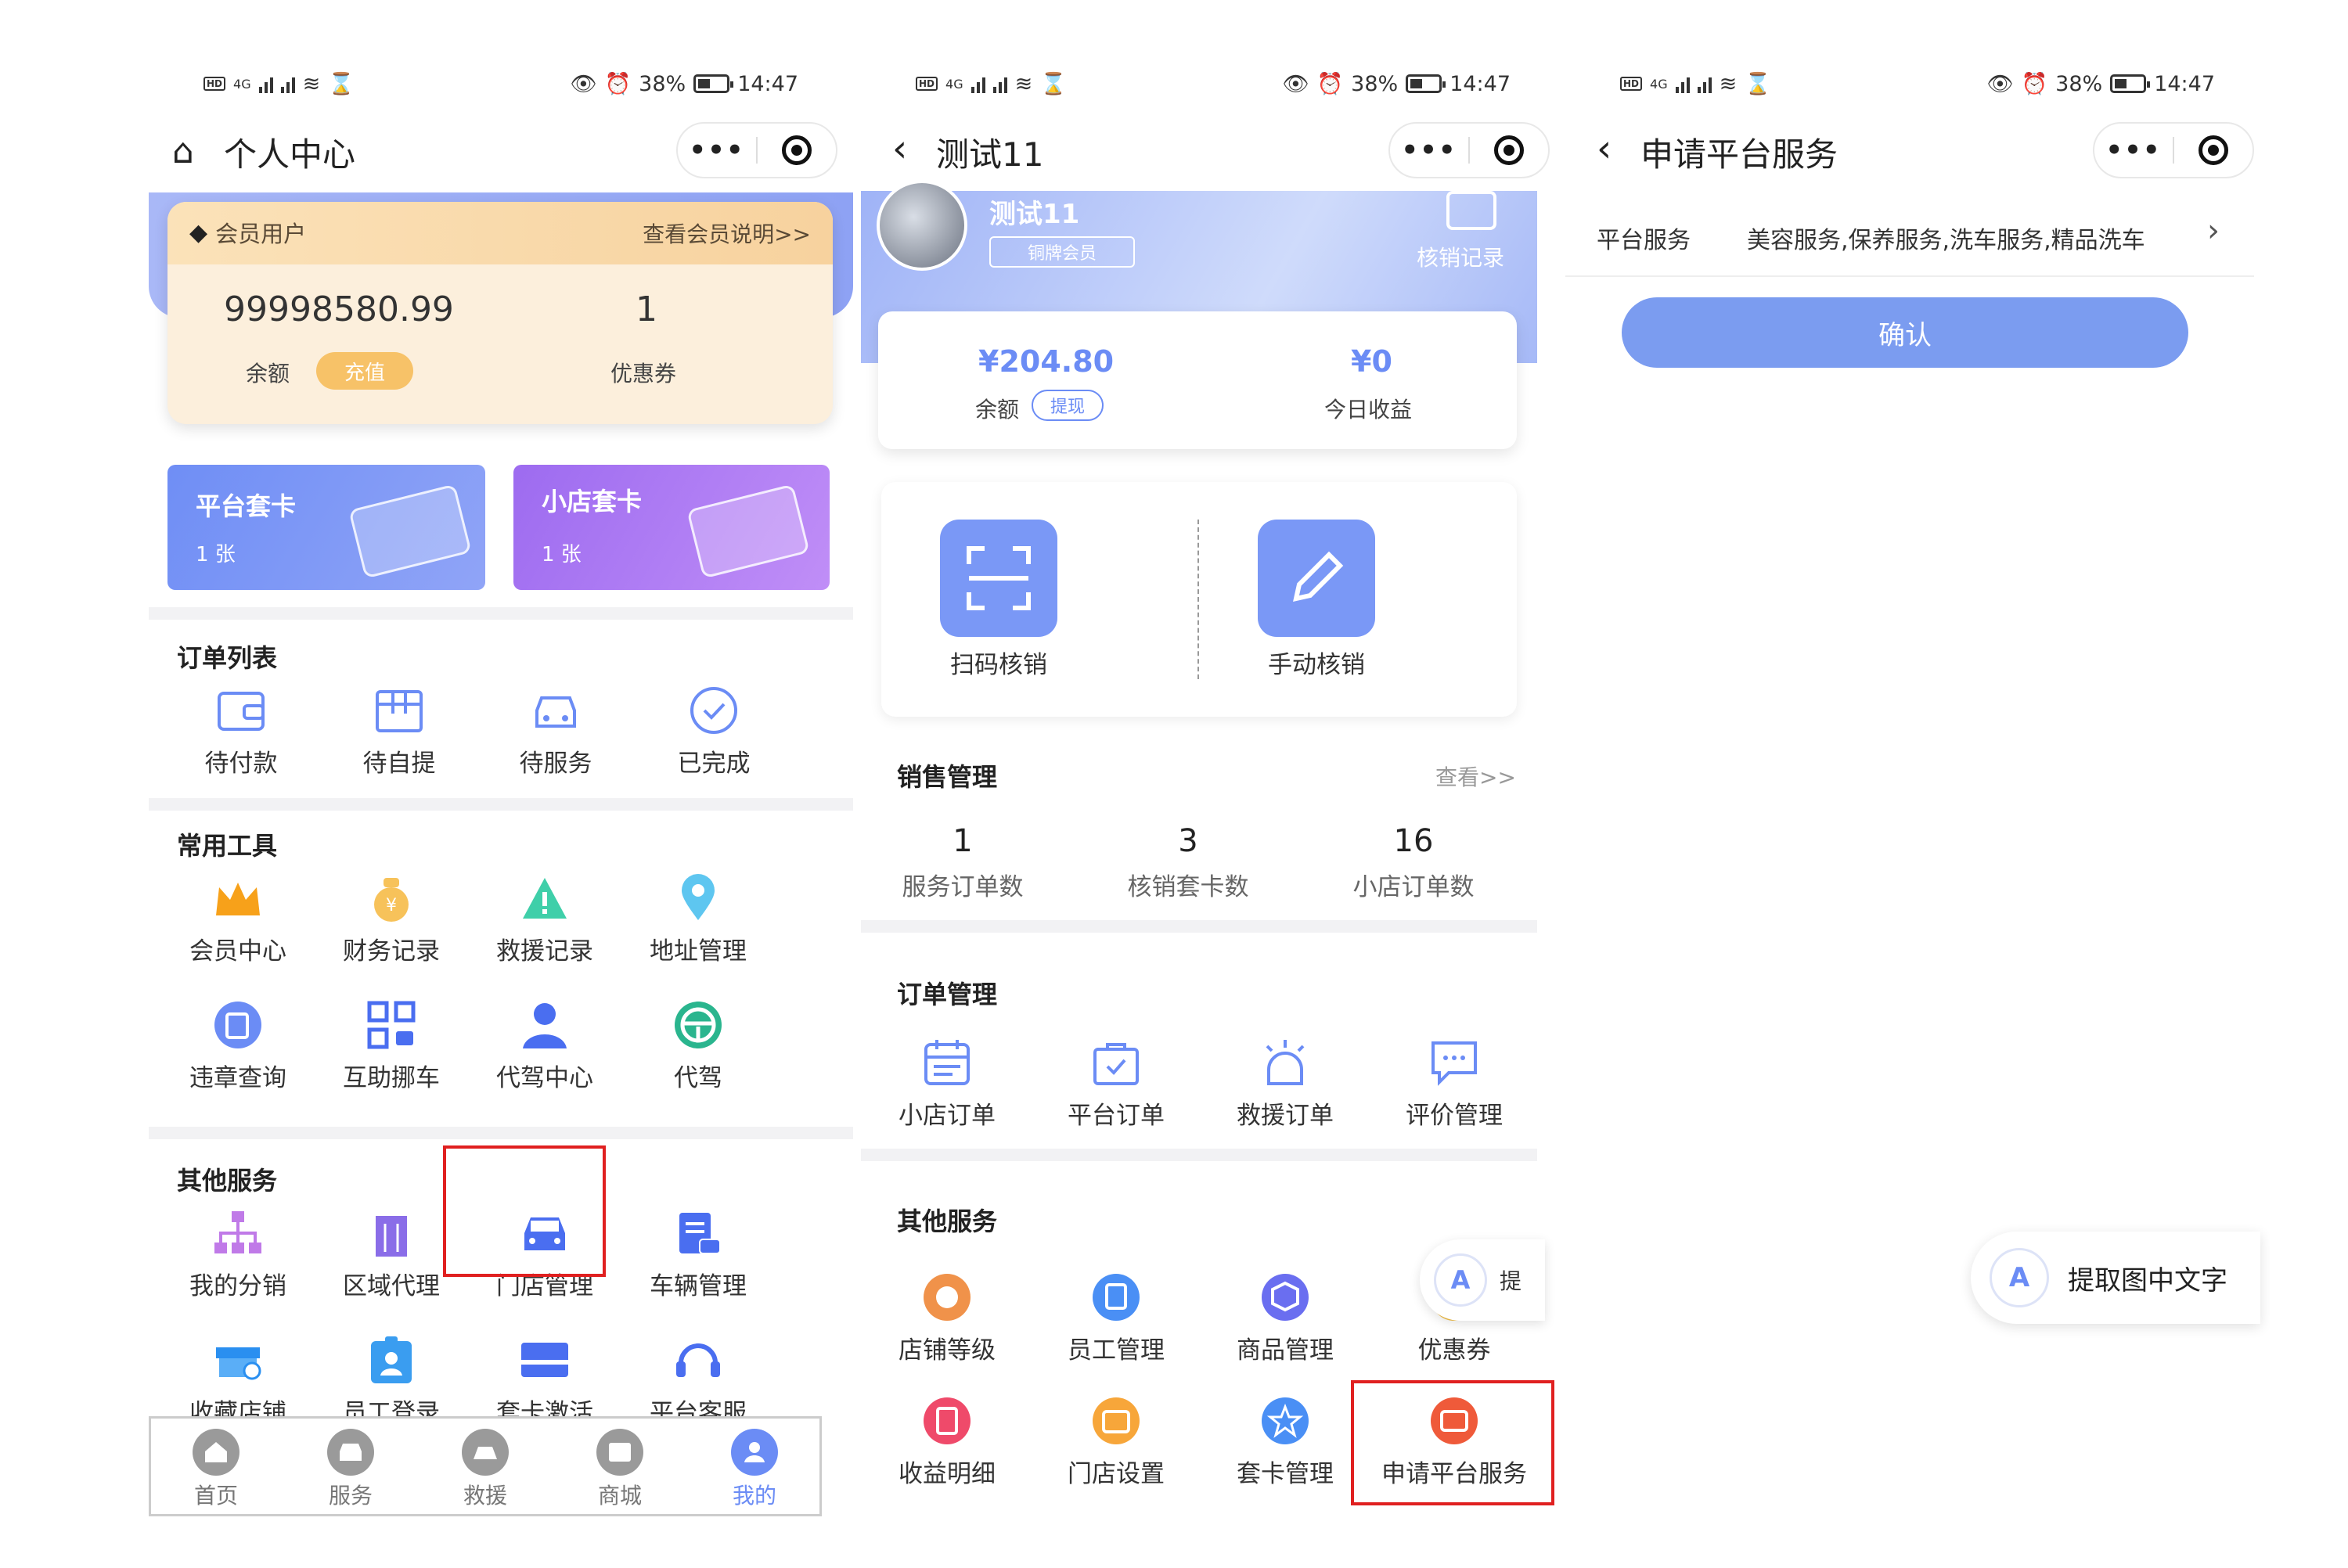 This screenshot has height=1568, width=2348. What do you see at coordinates (1316, 600) in the screenshot?
I see `manual-verify-button: 手动核销` at bounding box center [1316, 600].